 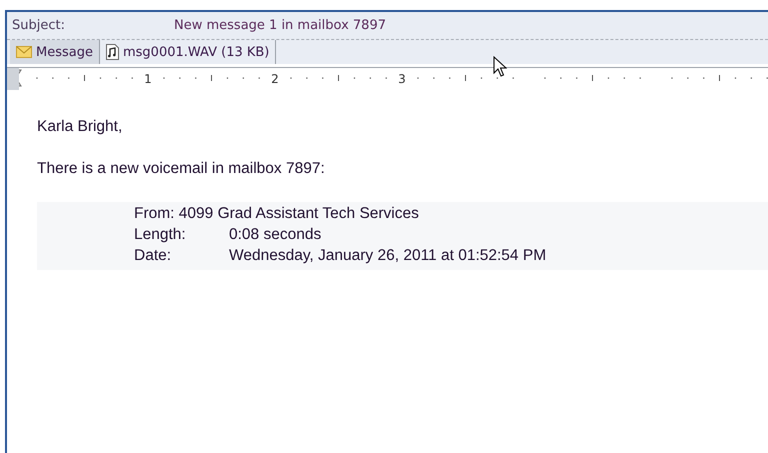 What do you see at coordinates (280, 25) in the screenshot?
I see `subject-text: New message 1 in mailbox 7897` at bounding box center [280, 25].